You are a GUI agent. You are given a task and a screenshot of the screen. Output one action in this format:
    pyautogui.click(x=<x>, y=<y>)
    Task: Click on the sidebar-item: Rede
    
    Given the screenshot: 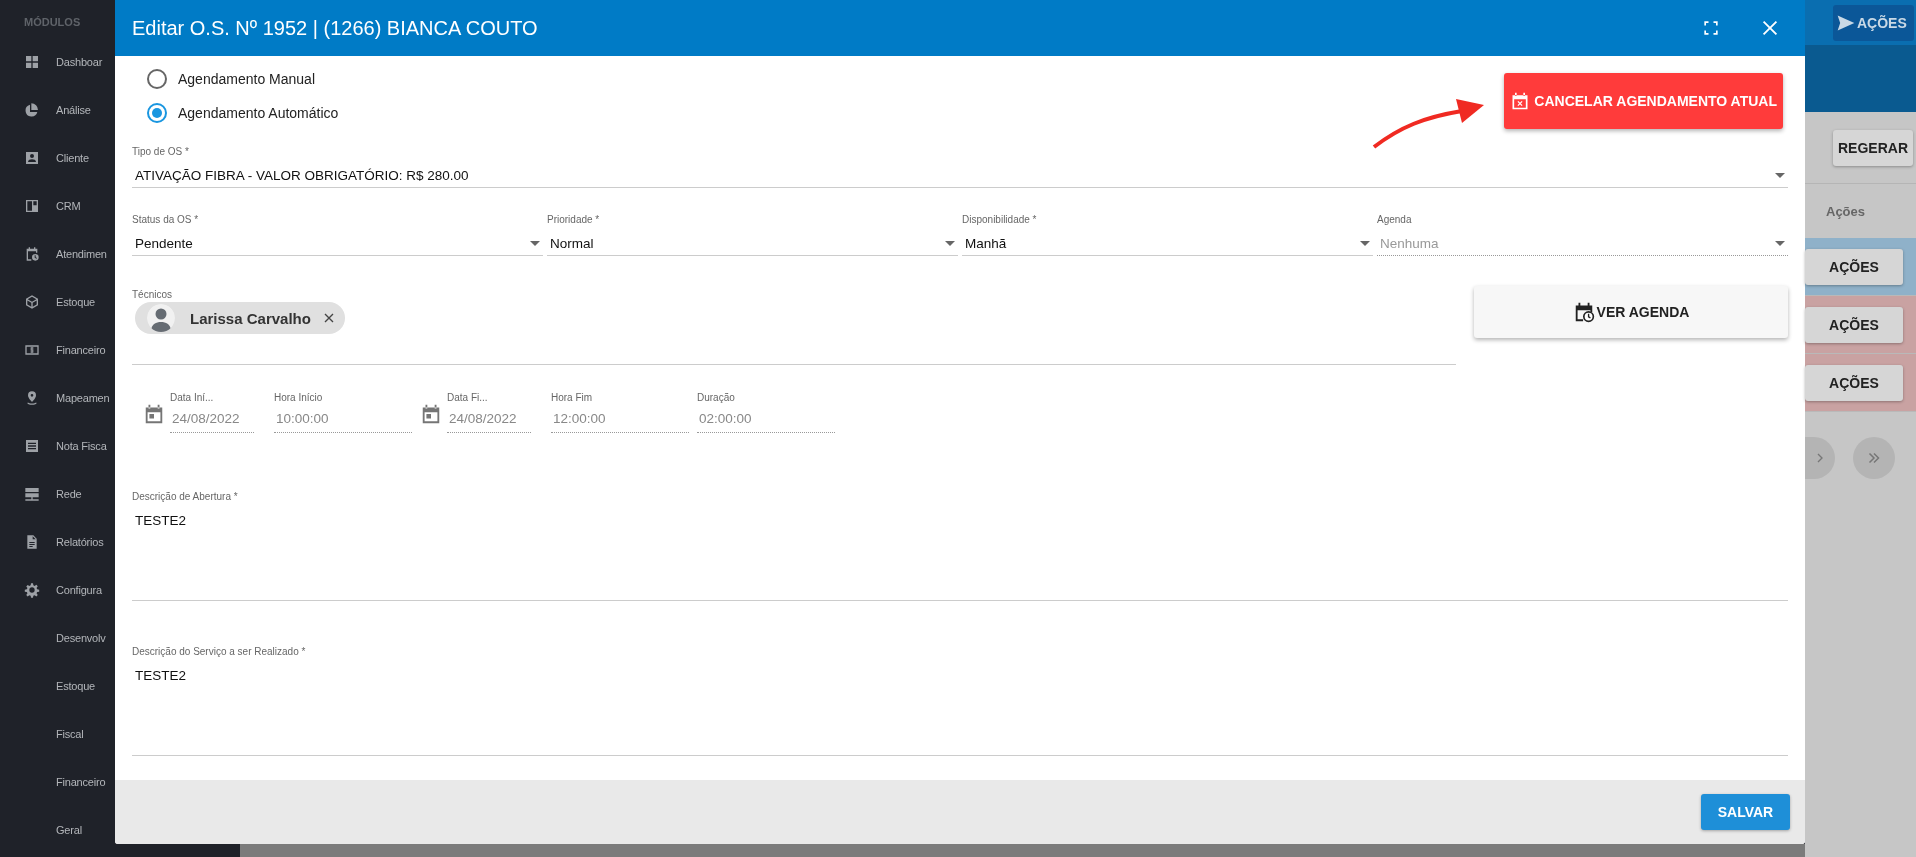 What is the action you would take?
    pyautogui.click(x=57, y=494)
    